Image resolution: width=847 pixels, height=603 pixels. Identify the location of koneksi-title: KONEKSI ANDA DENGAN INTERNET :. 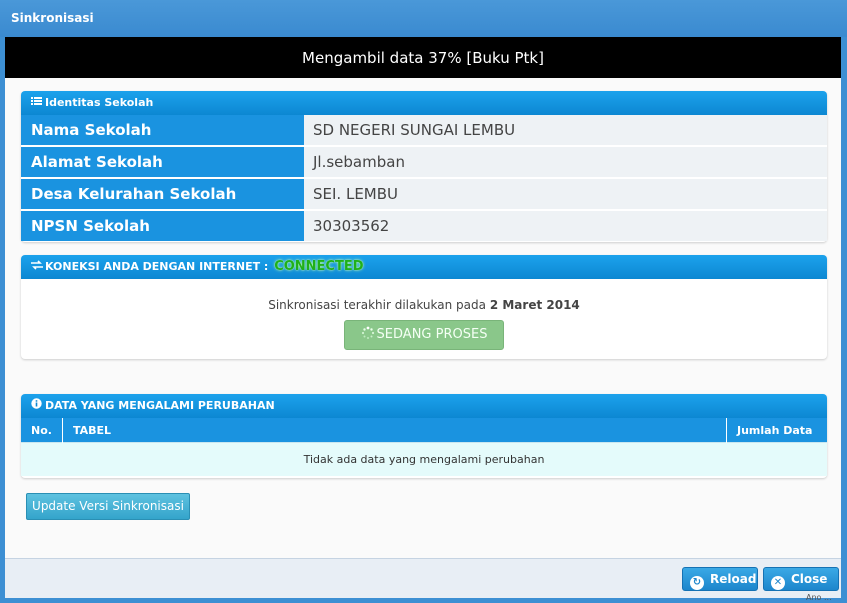
(157, 266).